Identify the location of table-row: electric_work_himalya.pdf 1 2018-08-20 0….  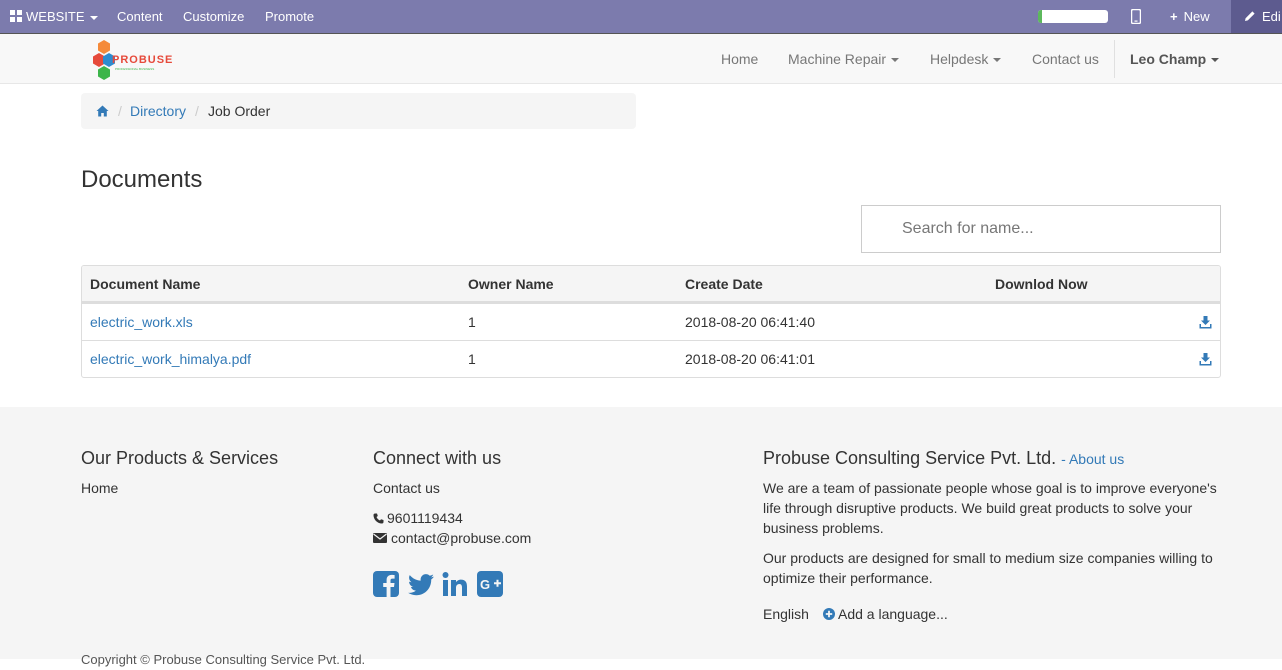
(651, 358).